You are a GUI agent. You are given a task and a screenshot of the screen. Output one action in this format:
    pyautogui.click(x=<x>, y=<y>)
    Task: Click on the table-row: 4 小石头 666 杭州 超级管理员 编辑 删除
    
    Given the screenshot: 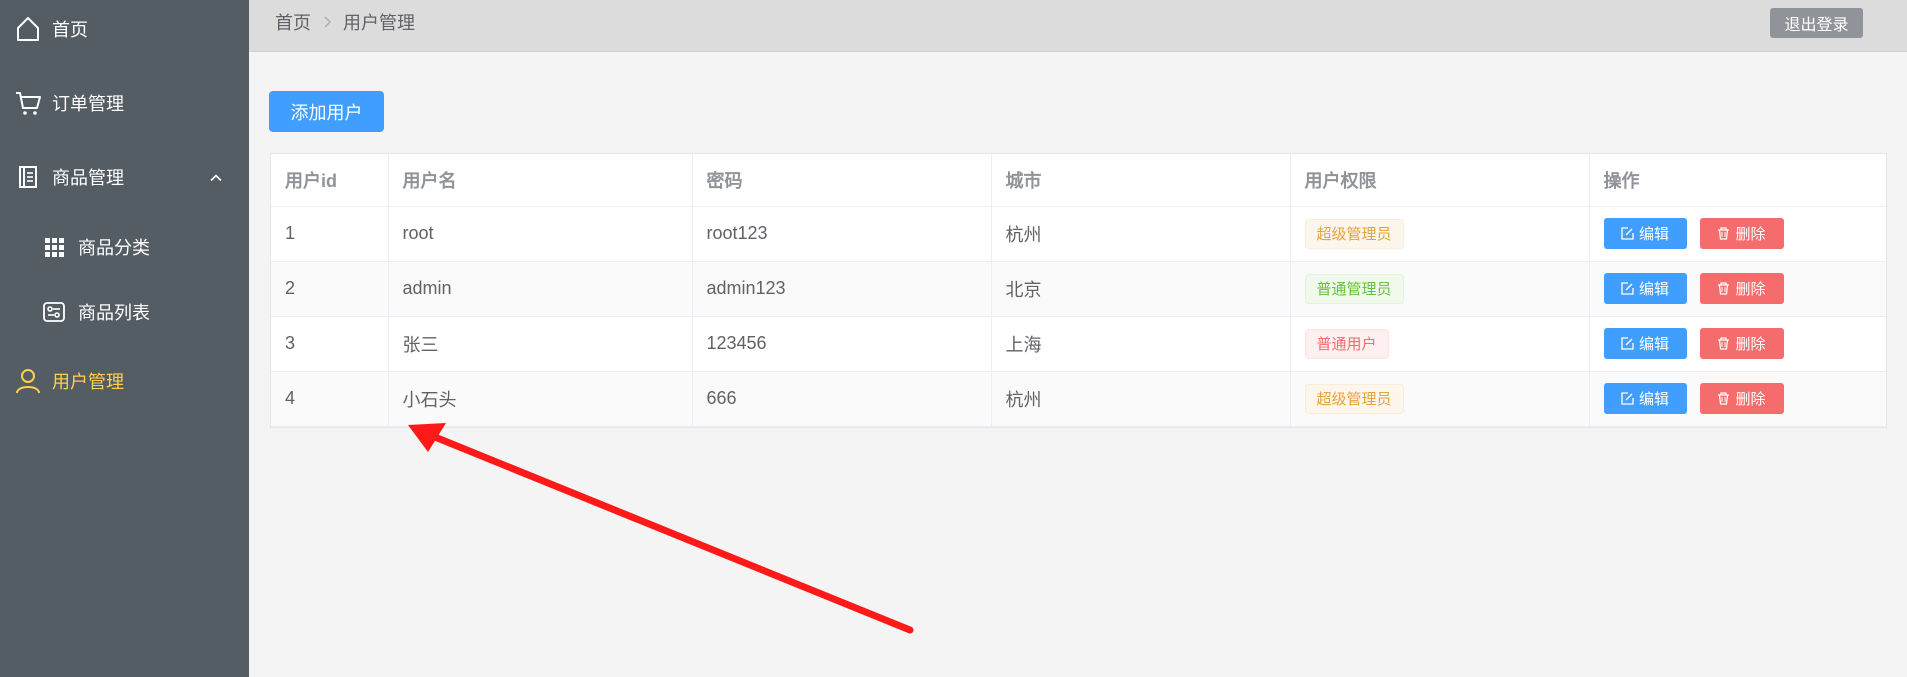 What is the action you would take?
    pyautogui.click(x=1078, y=399)
    